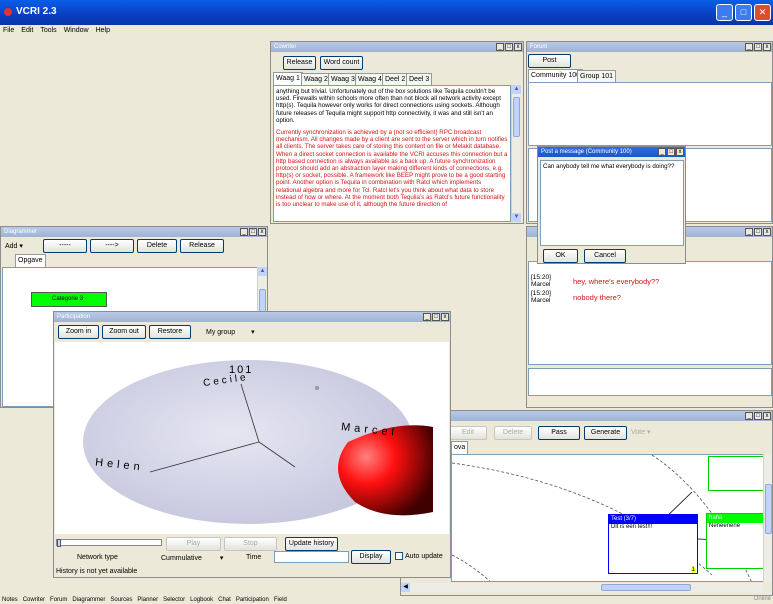  What do you see at coordinates (88, 600) in the screenshot?
I see `taskbar-diagrammer: Diagrammer` at bounding box center [88, 600].